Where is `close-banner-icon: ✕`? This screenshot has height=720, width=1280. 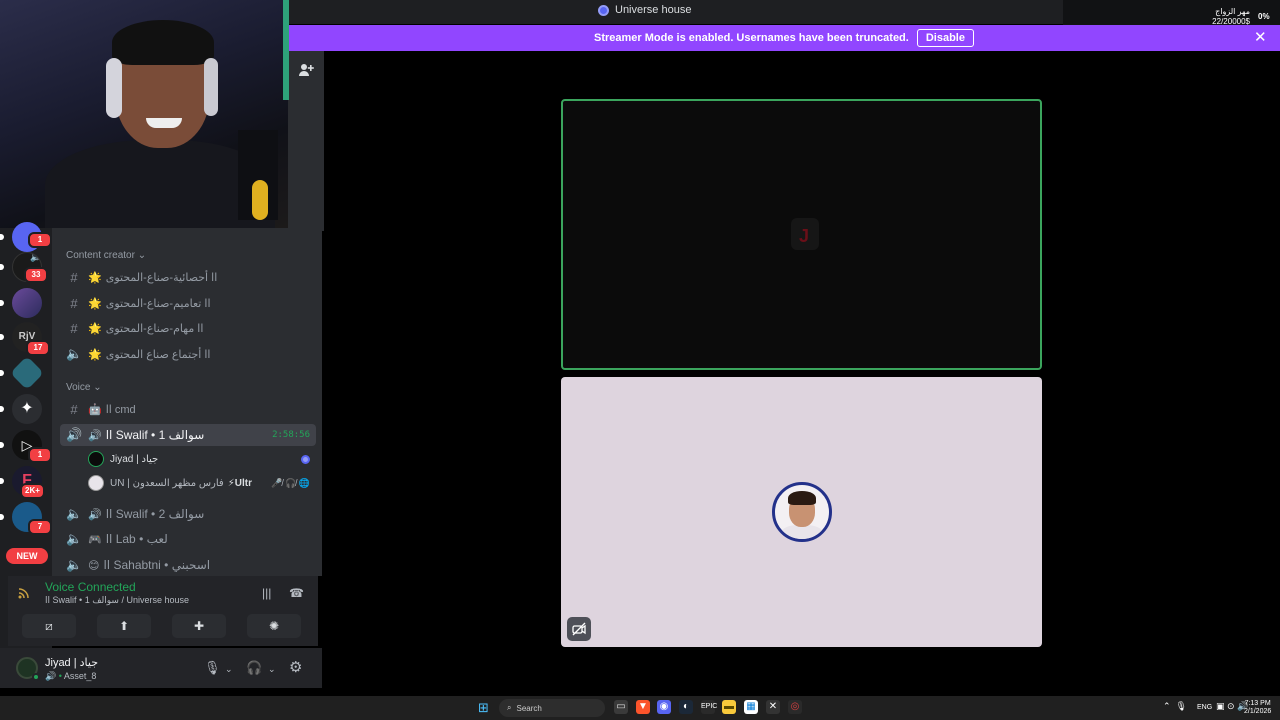 close-banner-icon: ✕ is located at coordinates (1260, 37).